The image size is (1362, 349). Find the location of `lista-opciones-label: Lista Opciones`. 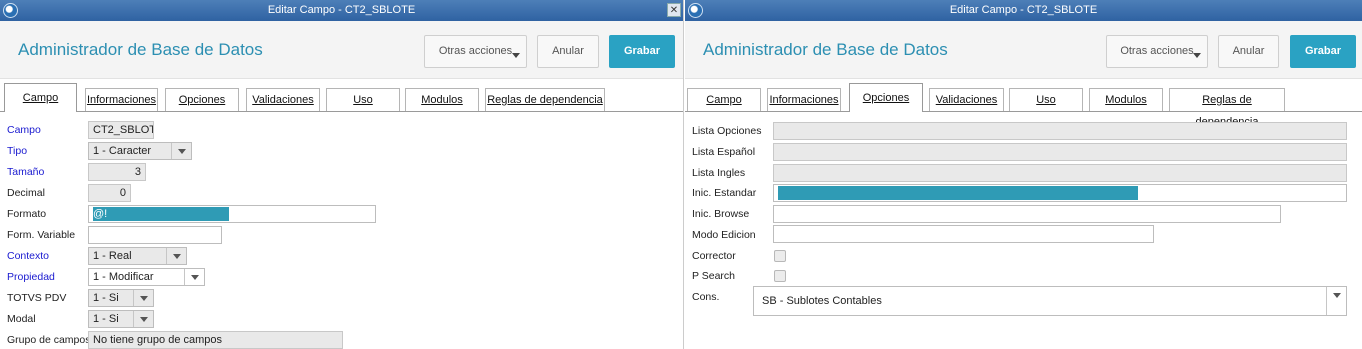

lista-opciones-label: Lista Opciones is located at coordinates (727, 131).